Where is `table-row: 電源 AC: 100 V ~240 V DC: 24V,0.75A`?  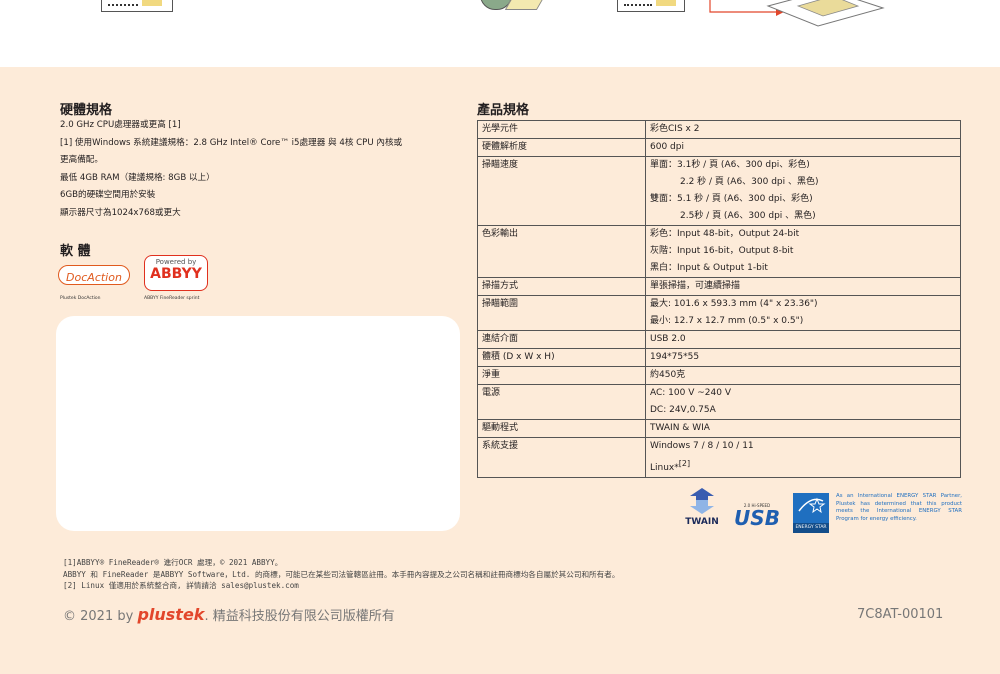 table-row: 電源 AC: 100 V ~240 V DC: 24V,0.75A is located at coordinates (719, 402).